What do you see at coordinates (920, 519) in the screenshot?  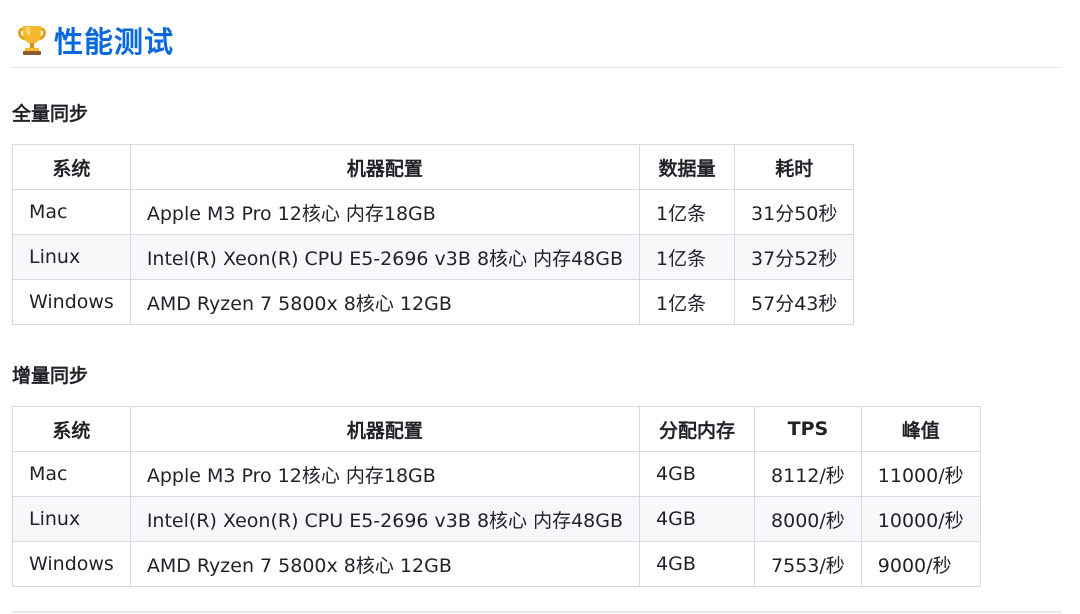 I see `cell-peak: 10000/秒` at bounding box center [920, 519].